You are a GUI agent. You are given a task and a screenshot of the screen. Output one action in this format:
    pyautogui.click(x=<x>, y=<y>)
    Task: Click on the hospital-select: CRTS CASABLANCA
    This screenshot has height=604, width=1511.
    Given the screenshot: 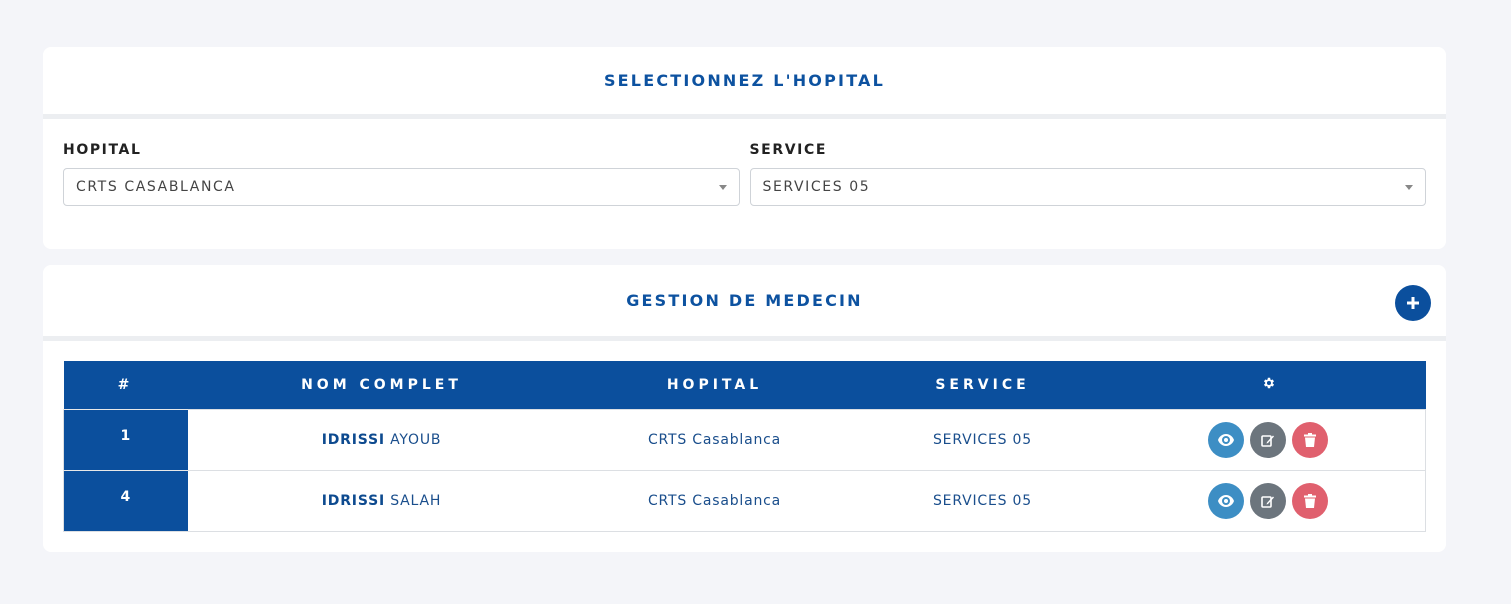 What is the action you would take?
    pyautogui.click(x=401, y=187)
    